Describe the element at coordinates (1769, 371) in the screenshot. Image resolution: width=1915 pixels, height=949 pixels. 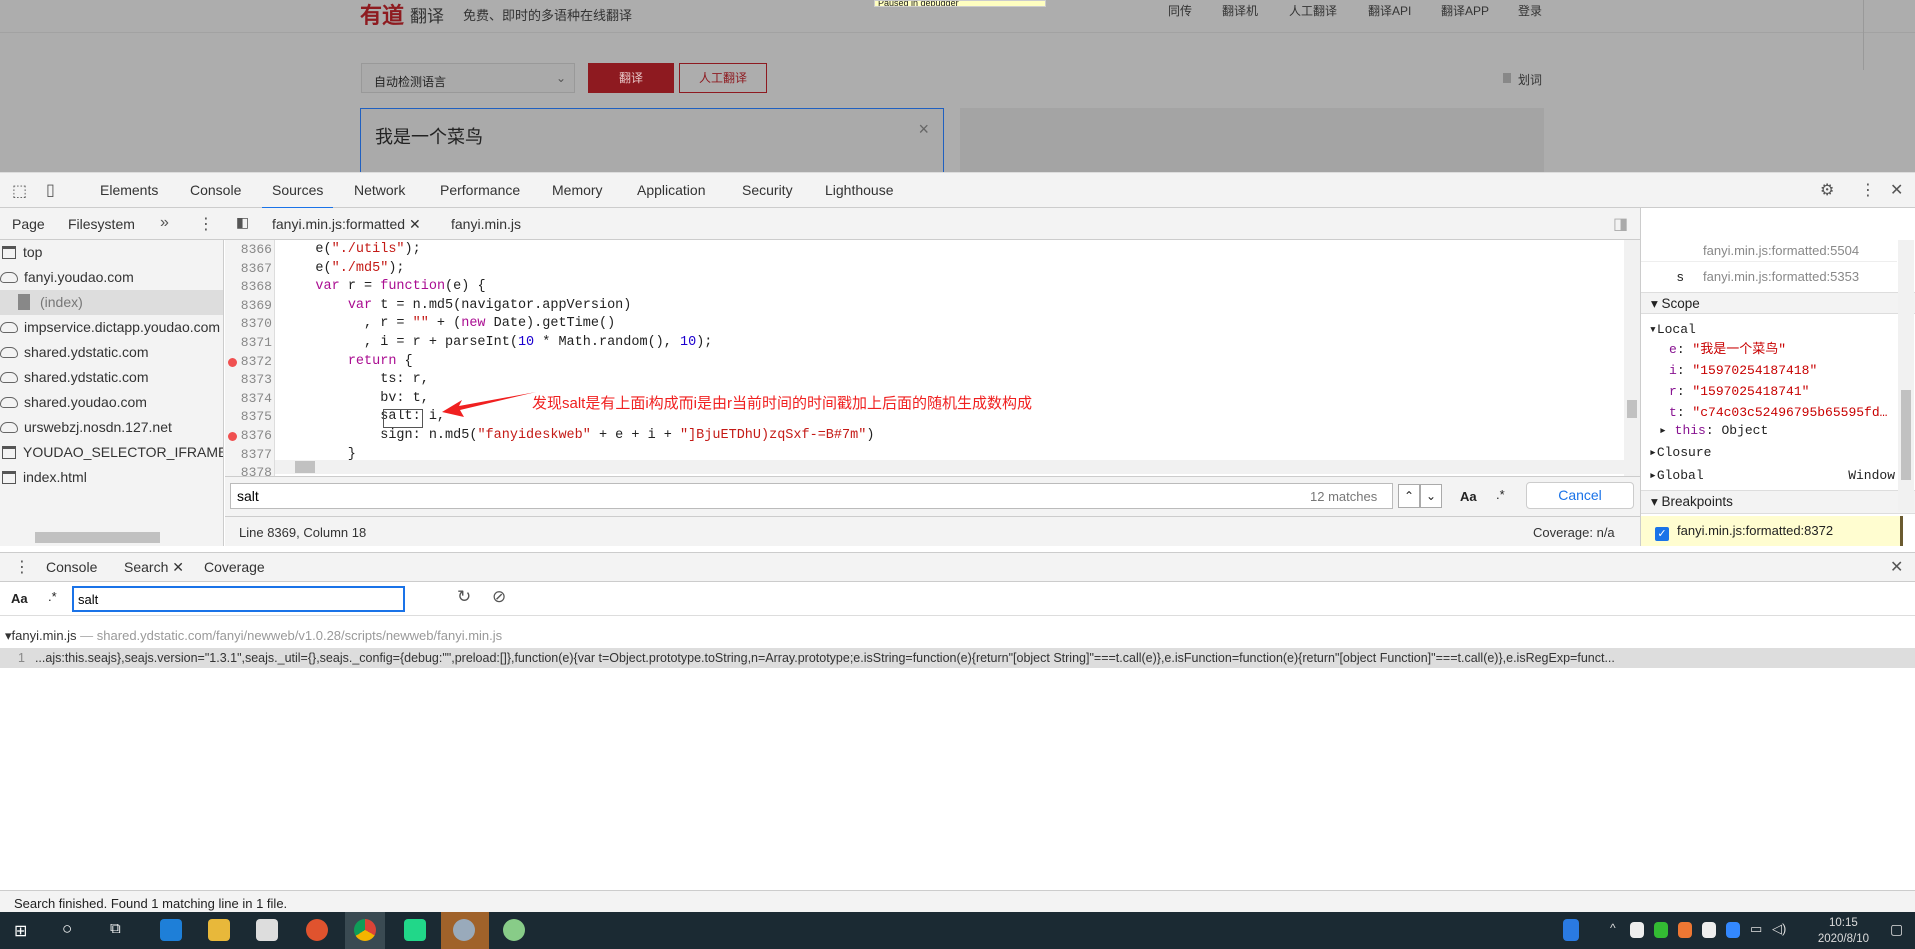
I see `scope-variable: i: "15970254187418"` at that location.